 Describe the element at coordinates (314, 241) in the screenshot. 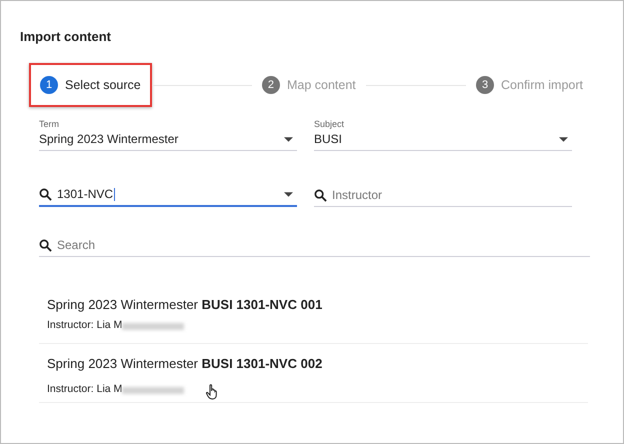

I see `search-field: Search` at that location.